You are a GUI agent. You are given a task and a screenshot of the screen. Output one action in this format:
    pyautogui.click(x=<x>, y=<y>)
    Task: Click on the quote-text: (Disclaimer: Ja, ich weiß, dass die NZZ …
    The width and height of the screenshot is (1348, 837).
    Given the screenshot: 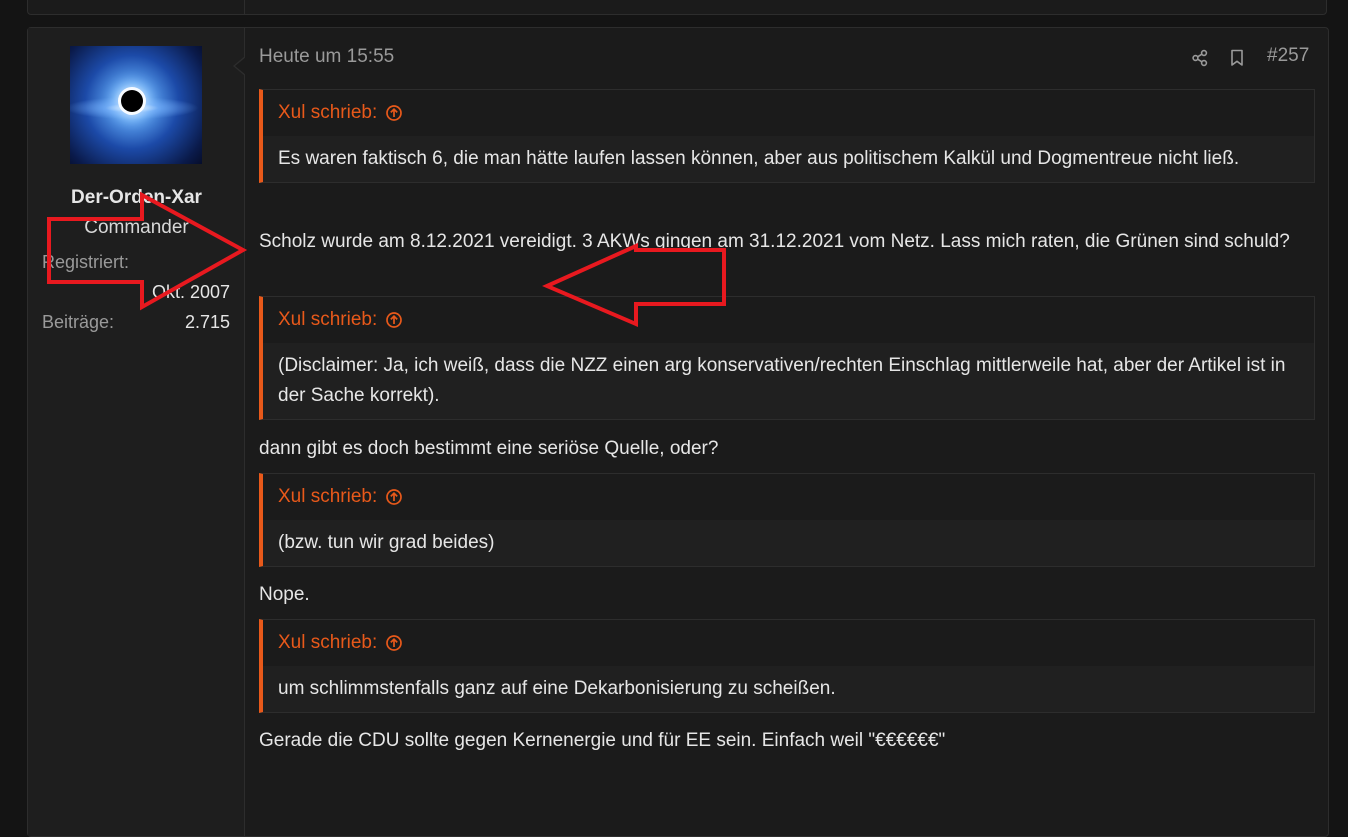 What is the action you would take?
    pyautogui.click(x=788, y=381)
    